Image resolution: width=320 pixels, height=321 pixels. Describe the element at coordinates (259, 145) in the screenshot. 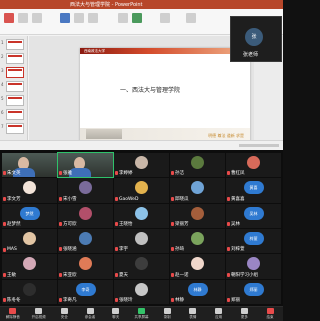

I see `zoom-slider` at that location.